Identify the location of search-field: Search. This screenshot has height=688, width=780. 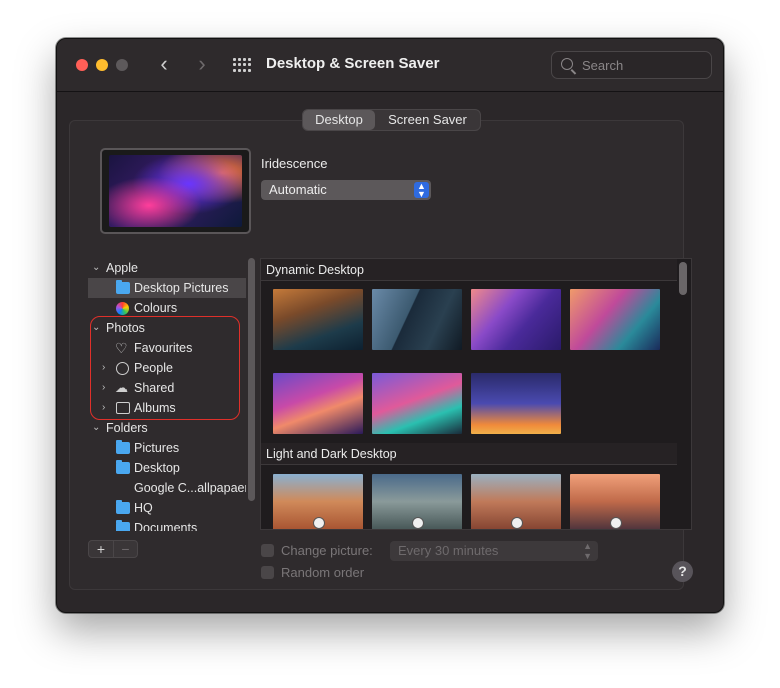
(631, 65).